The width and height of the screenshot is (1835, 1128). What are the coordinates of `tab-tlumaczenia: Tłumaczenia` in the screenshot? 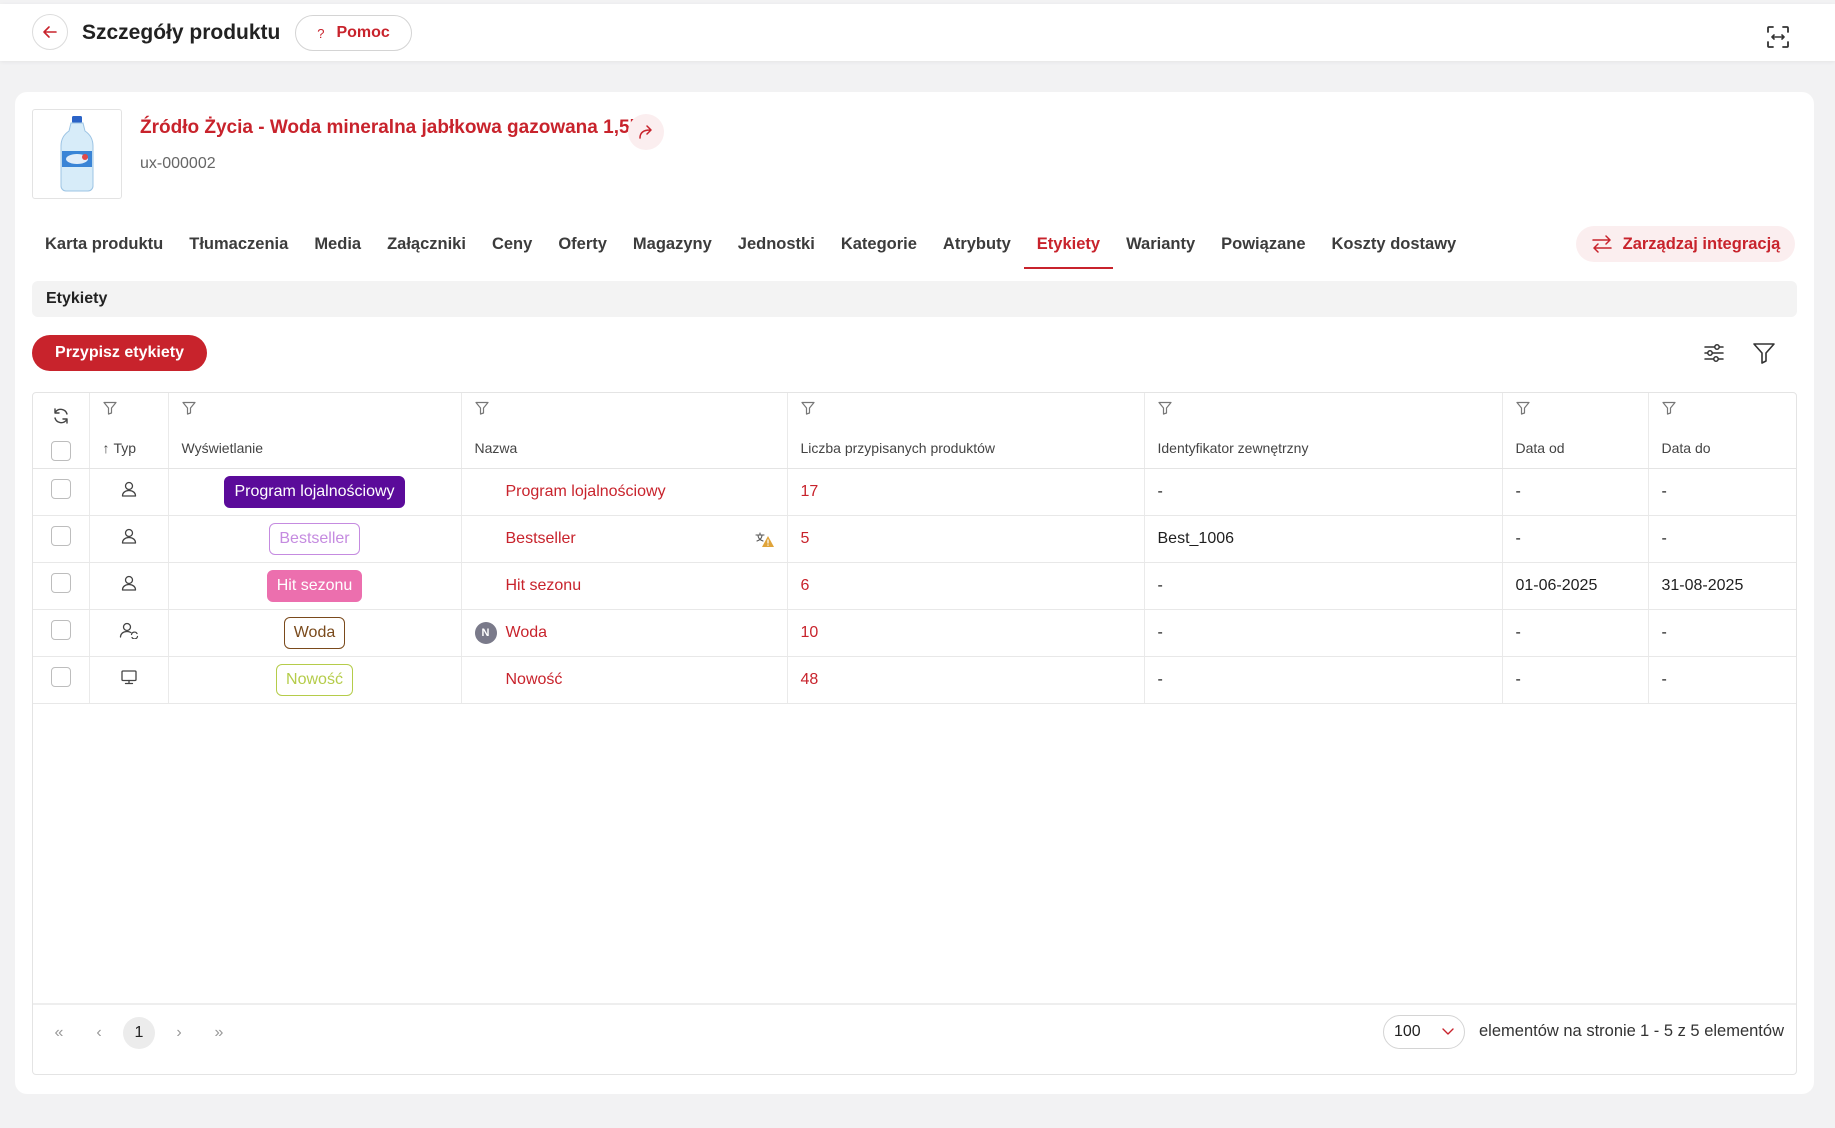 It's located at (238, 249).